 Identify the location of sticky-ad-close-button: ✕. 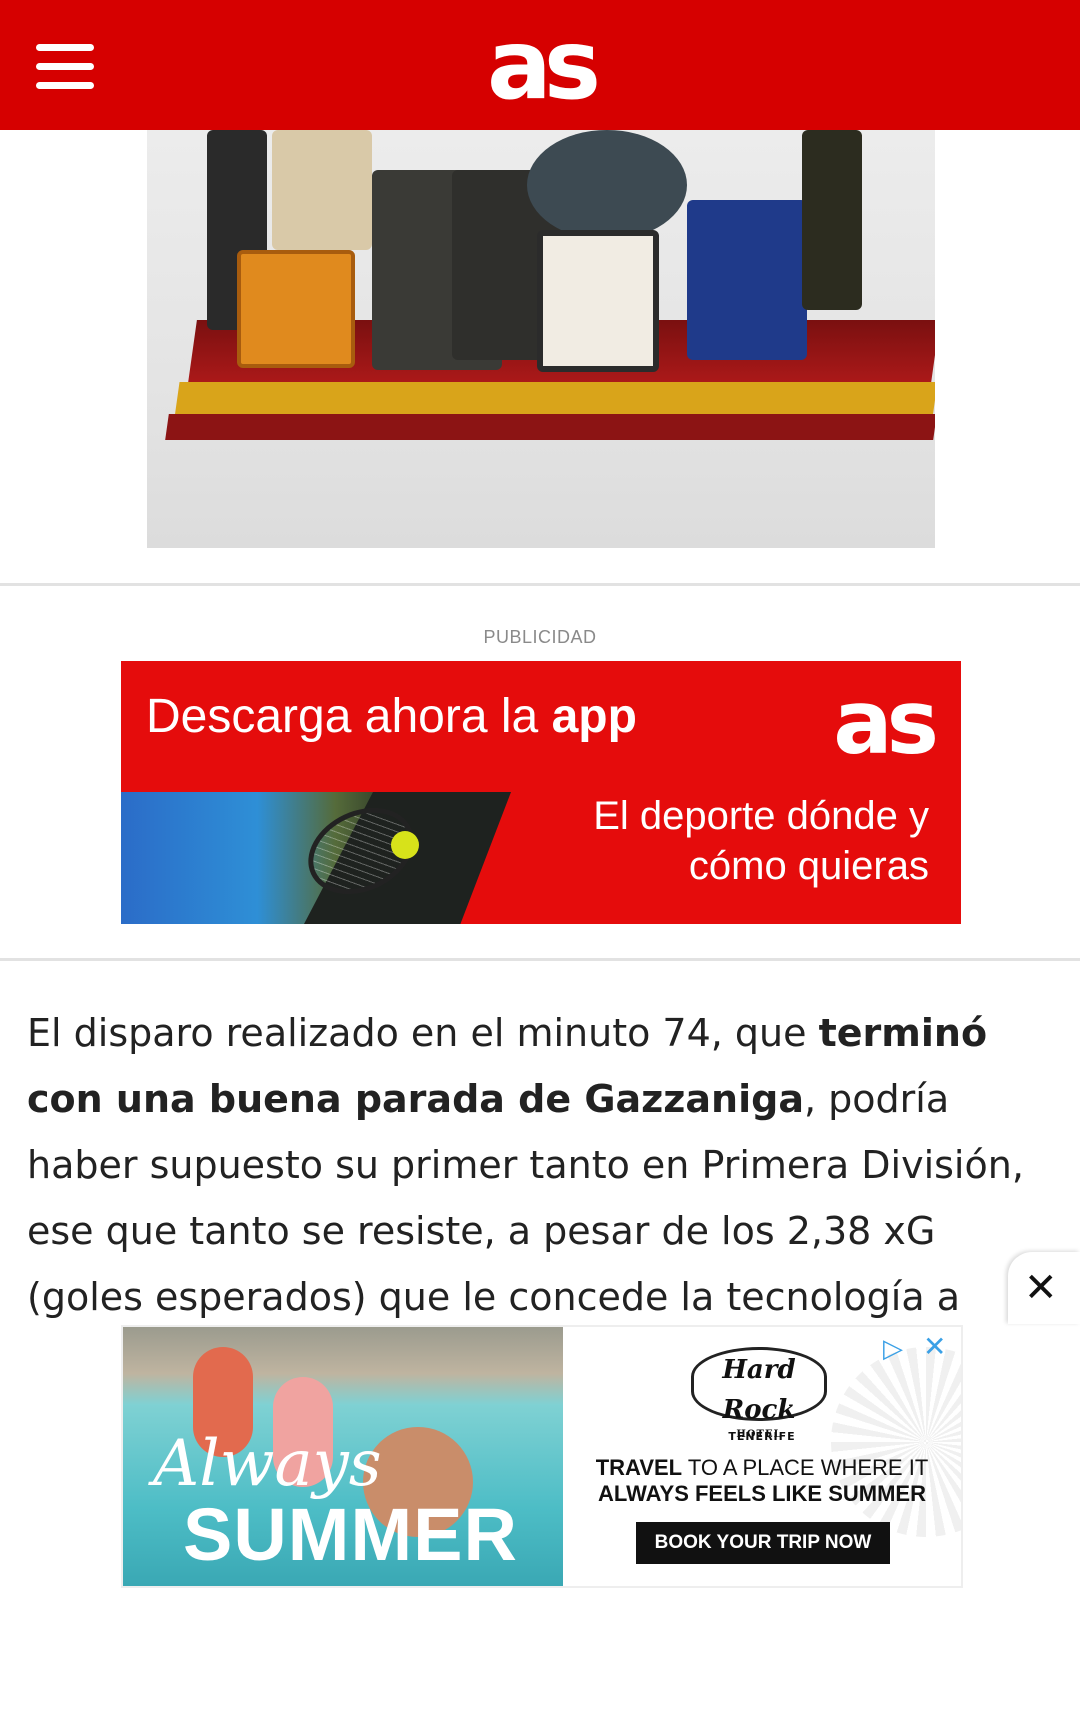
(1044, 1288).